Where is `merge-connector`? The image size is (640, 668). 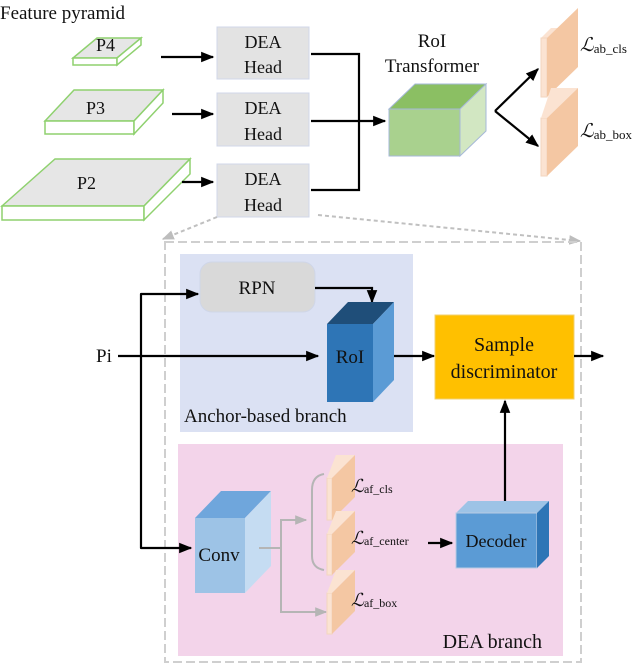
merge-connector is located at coordinates (336, 122).